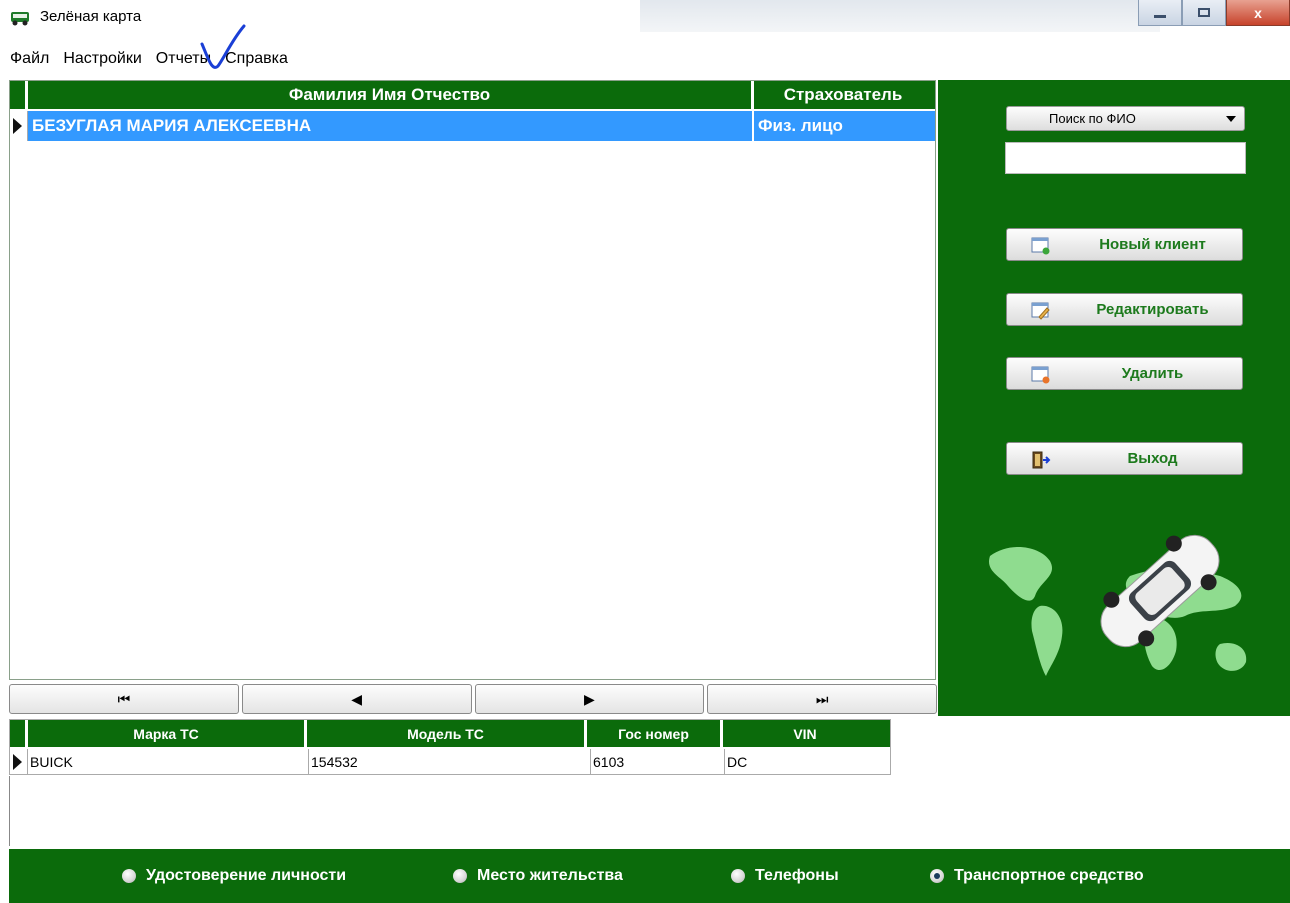 This screenshot has height=903, width=1290. I want to click on menu-file: Файл, so click(29, 59).